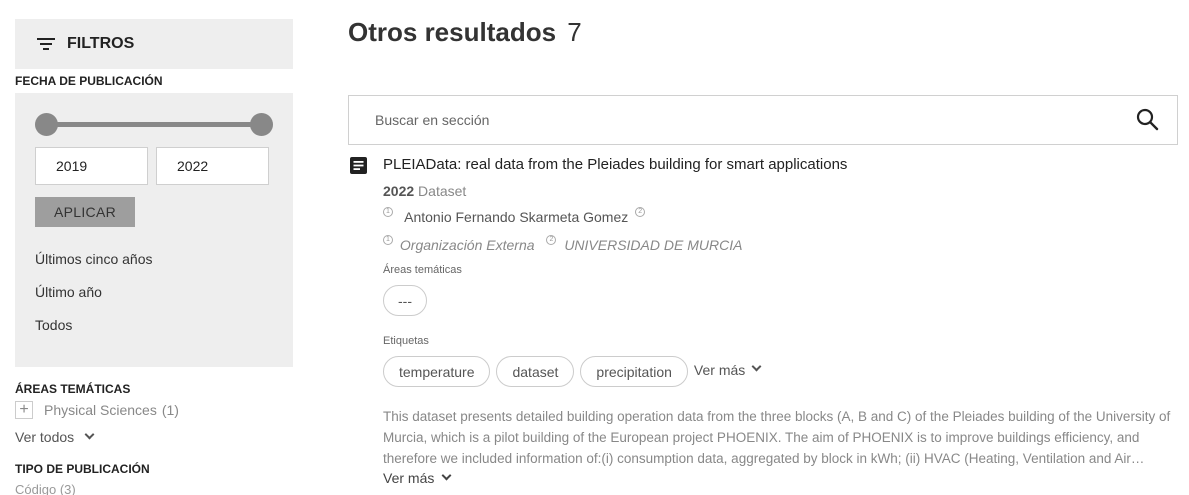 The height and width of the screenshot is (495, 1189). I want to click on see-all-areas-link: Ver todos, so click(154, 437).